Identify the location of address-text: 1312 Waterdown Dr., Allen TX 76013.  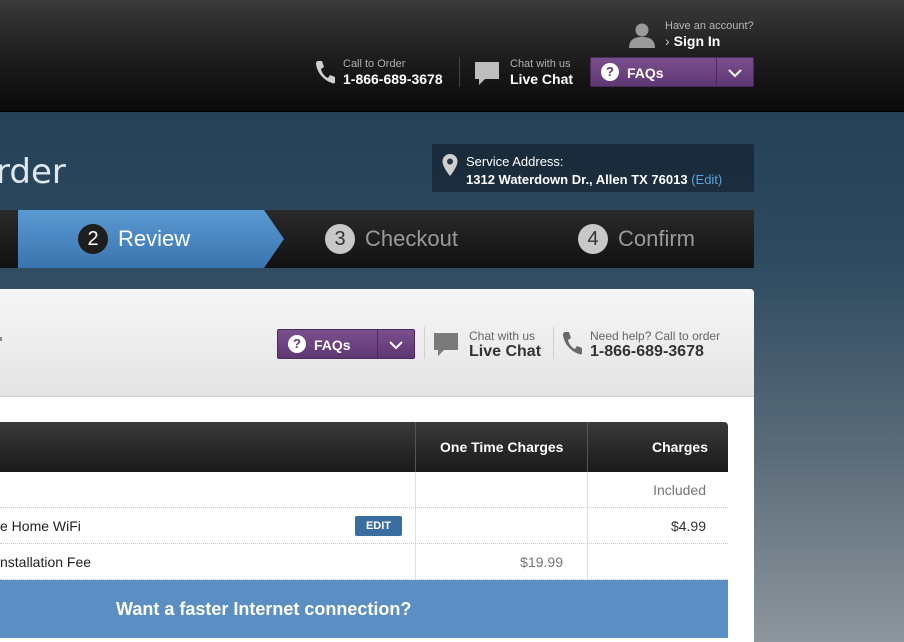
(577, 179).